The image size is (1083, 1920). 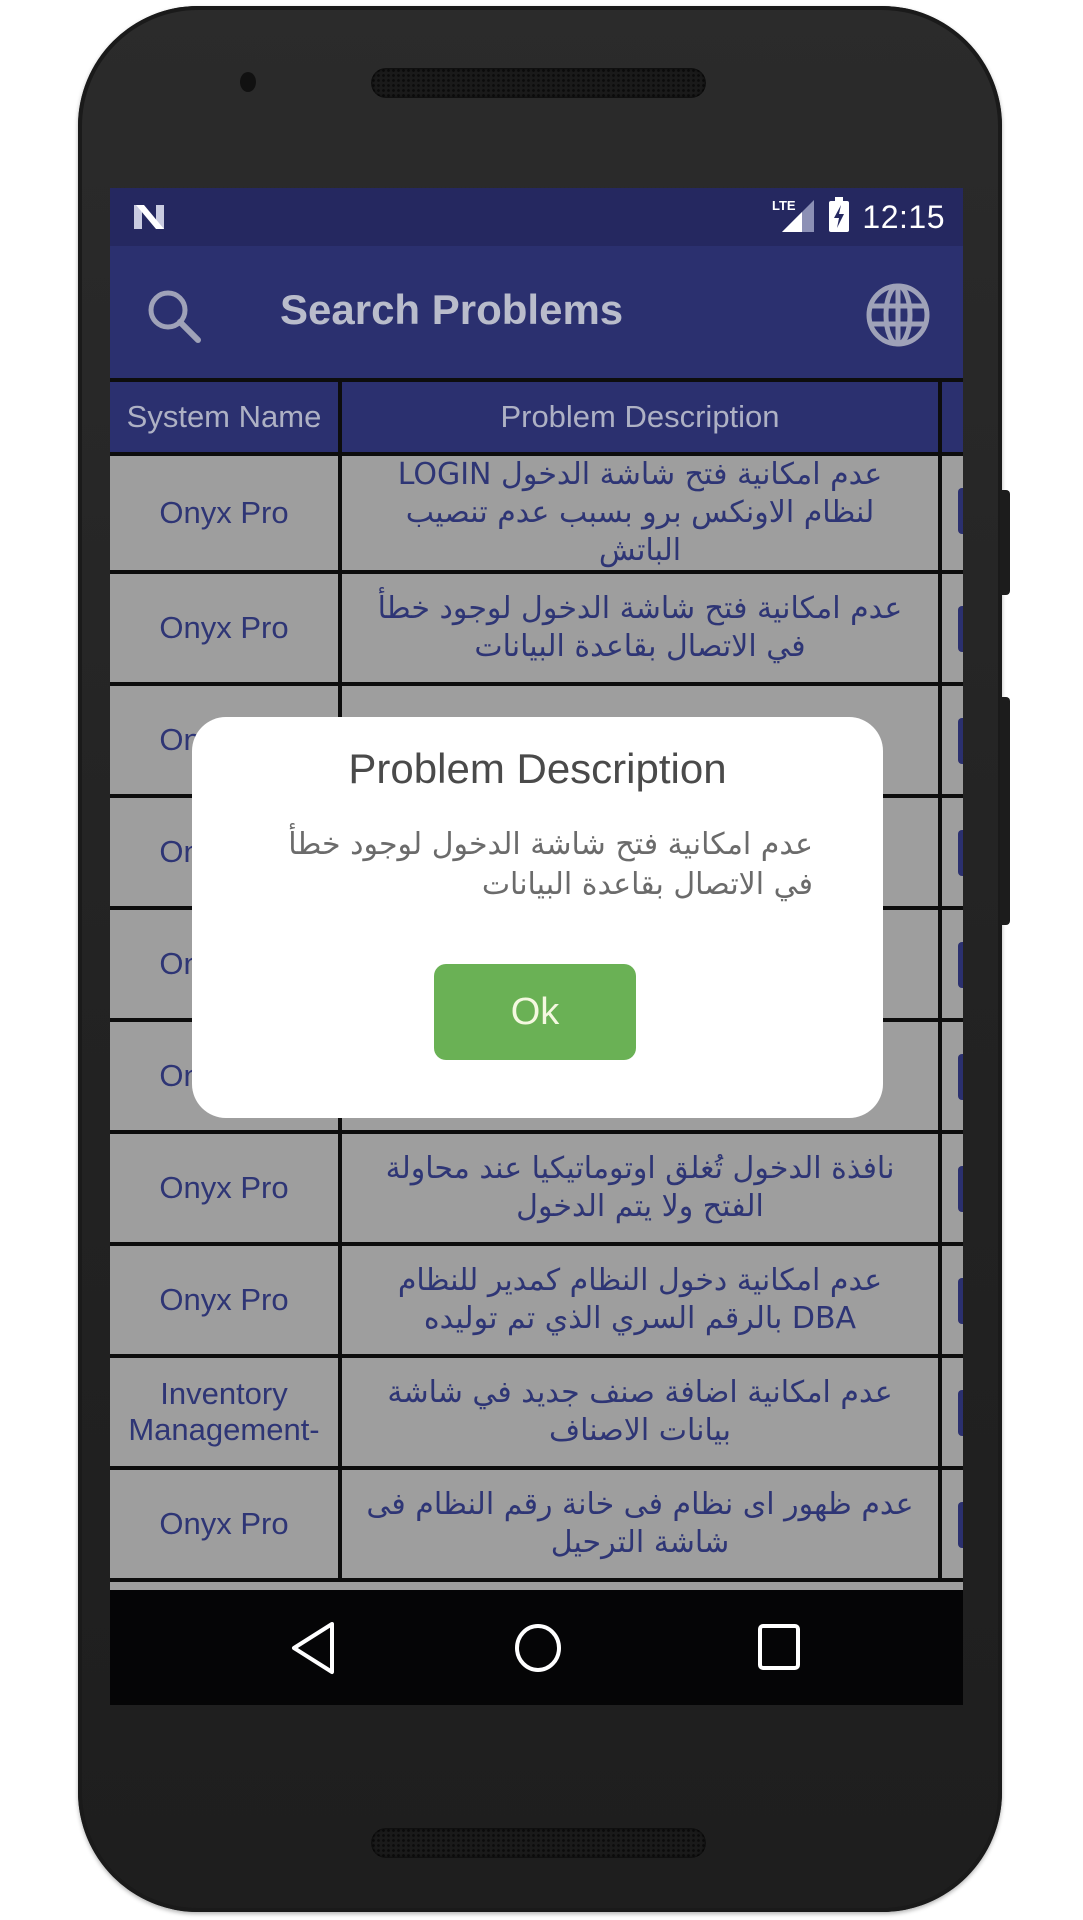 I want to click on dialog-title: Problem Description, so click(x=537, y=768).